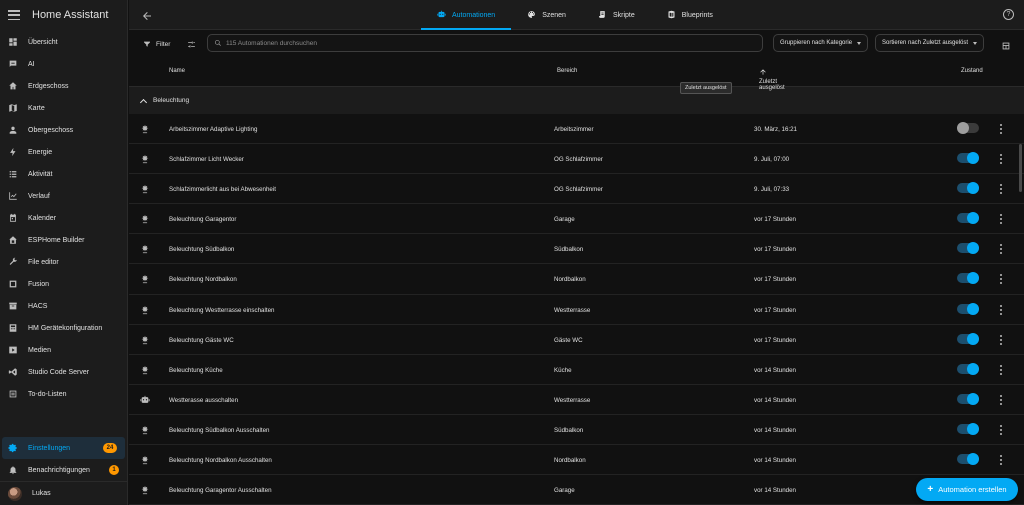 The image size is (1024, 505). What do you see at coordinates (202, 250) in the screenshot?
I see `row-name: Beleuchtung Südbalkon` at bounding box center [202, 250].